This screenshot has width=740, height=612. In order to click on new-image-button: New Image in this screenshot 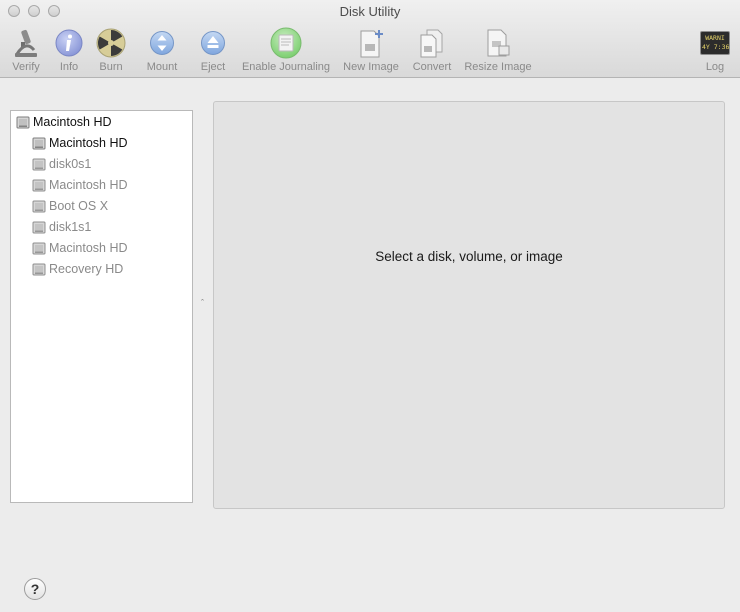, I will do `click(371, 49)`.